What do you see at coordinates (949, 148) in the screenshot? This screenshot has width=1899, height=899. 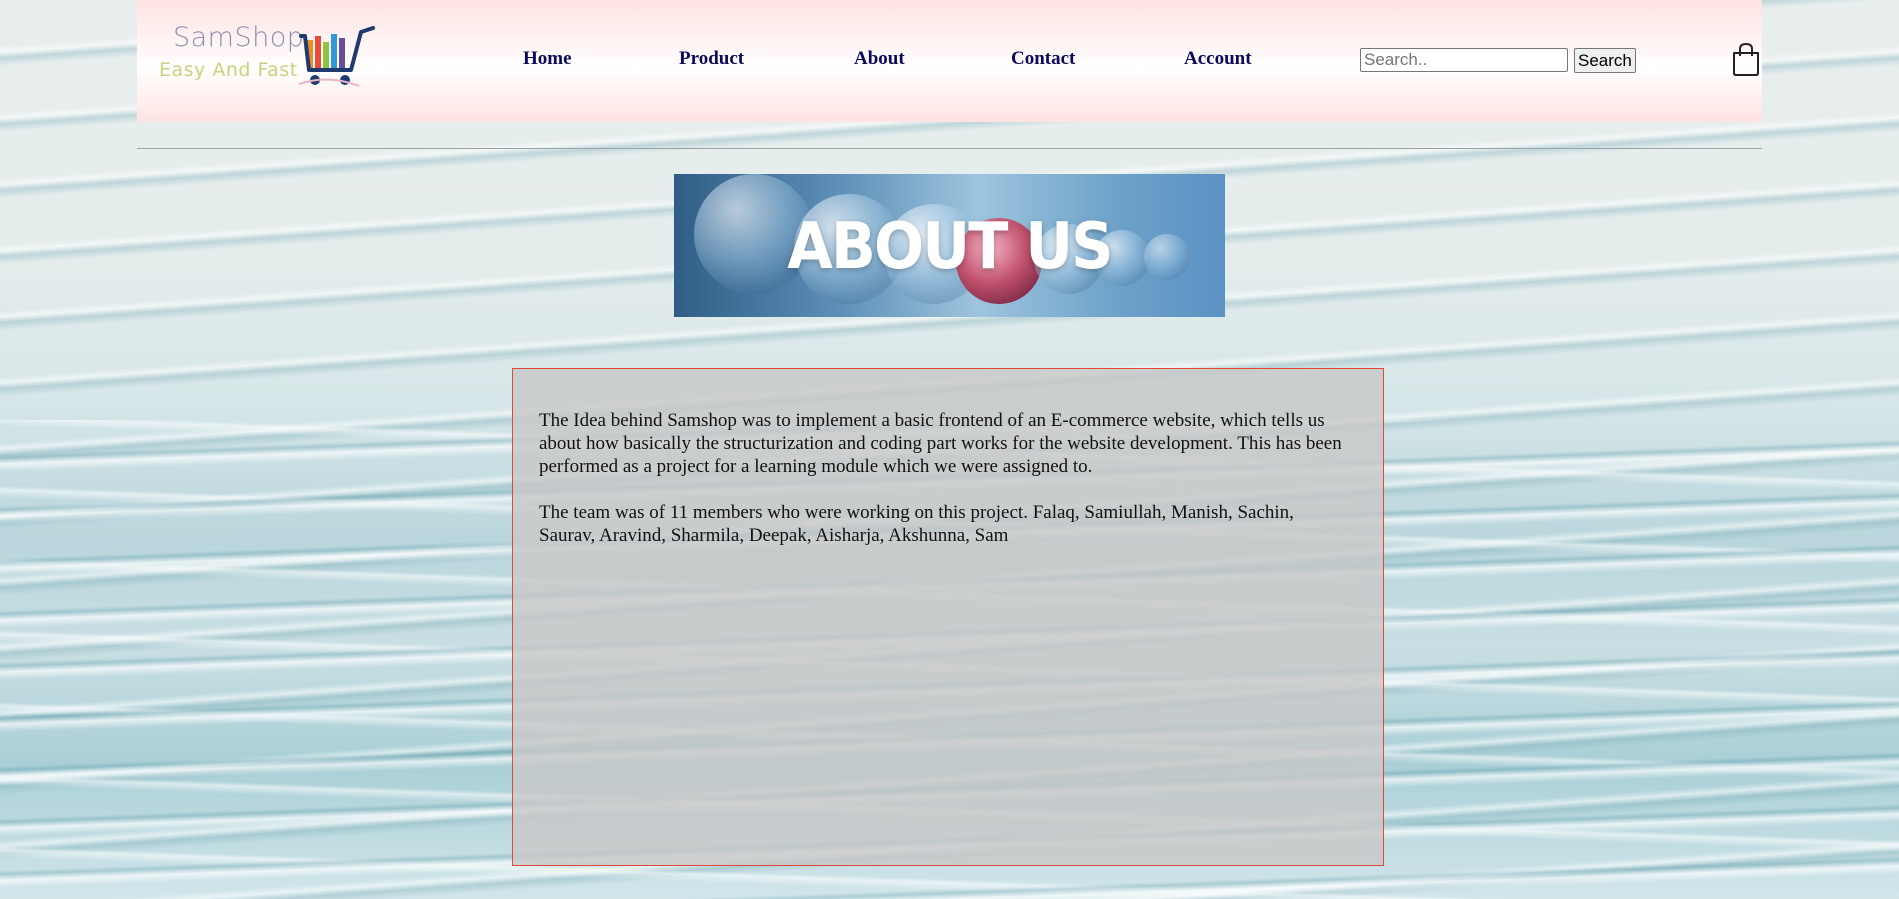 I see `header-divider` at bounding box center [949, 148].